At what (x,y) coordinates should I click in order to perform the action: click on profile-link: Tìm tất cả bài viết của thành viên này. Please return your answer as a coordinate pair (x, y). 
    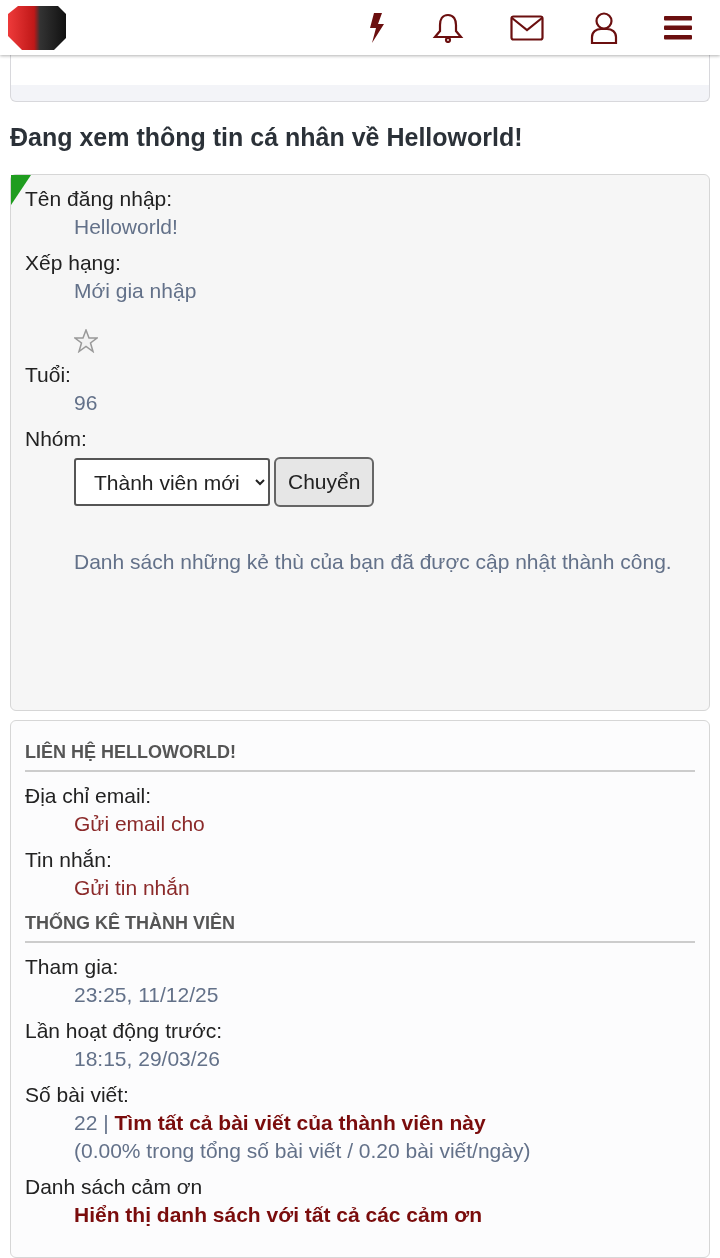
    Looking at the image, I should click on (300, 1122).